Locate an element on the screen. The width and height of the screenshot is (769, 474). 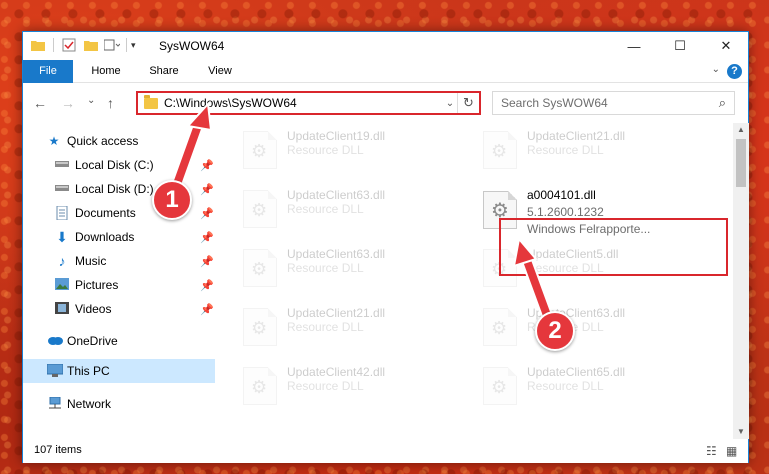
sidebar-item-onedrive: OneDrive is located at coordinates (119, 341).